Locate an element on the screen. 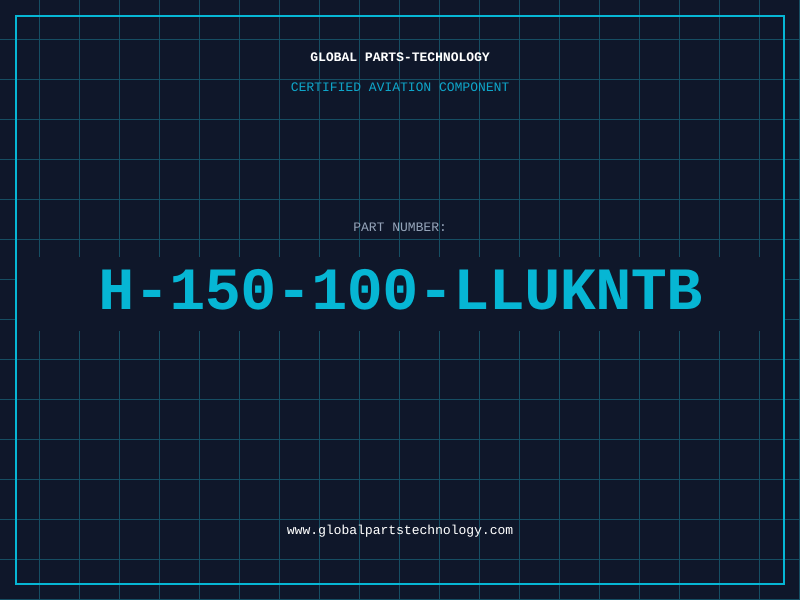 This screenshot has height=600, width=800. part-number: H-150-100-LLUKNTB is located at coordinates (400, 294).